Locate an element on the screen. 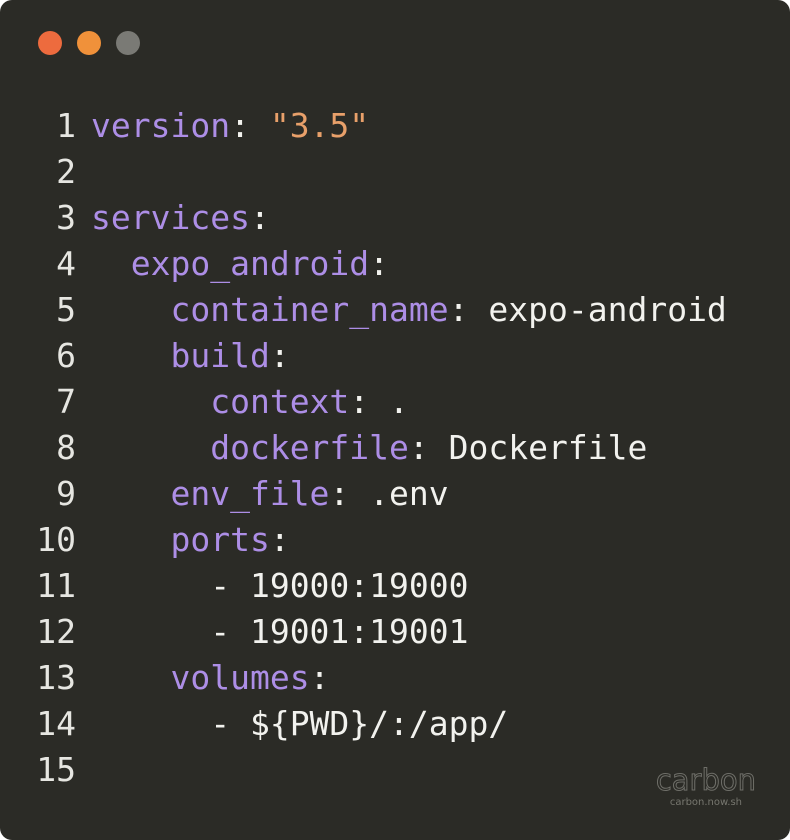 Image resolution: width=790 pixels, height=840 pixels. code-line: 2 is located at coordinates (363, 172).